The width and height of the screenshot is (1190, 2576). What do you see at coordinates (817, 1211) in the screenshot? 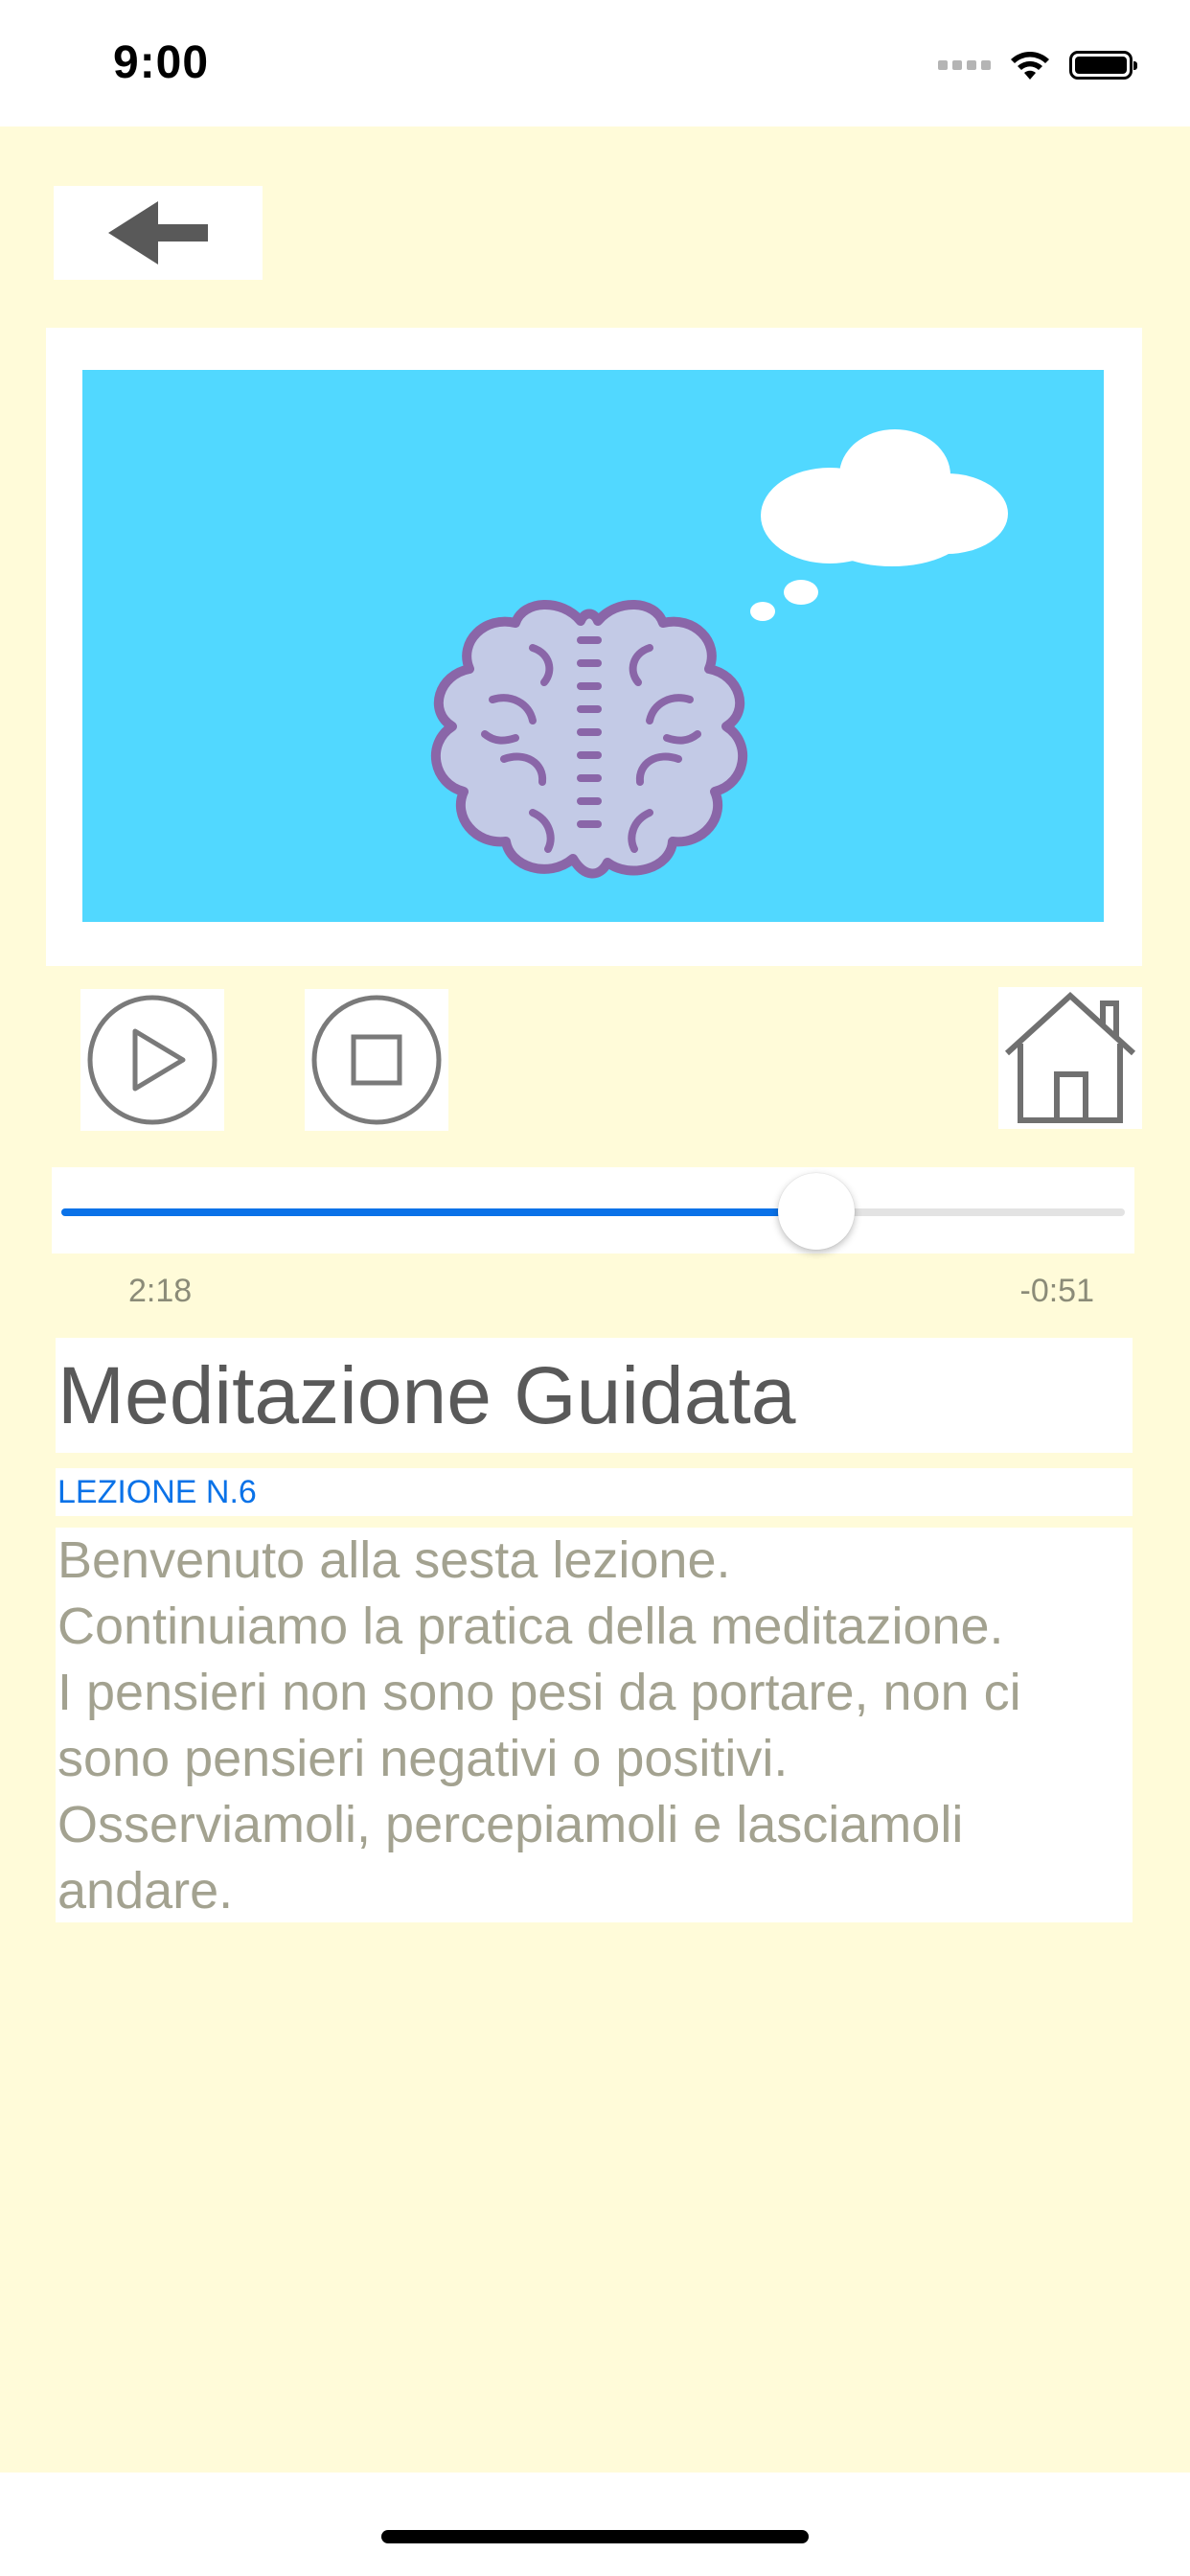
I see `slider-thumb` at bounding box center [817, 1211].